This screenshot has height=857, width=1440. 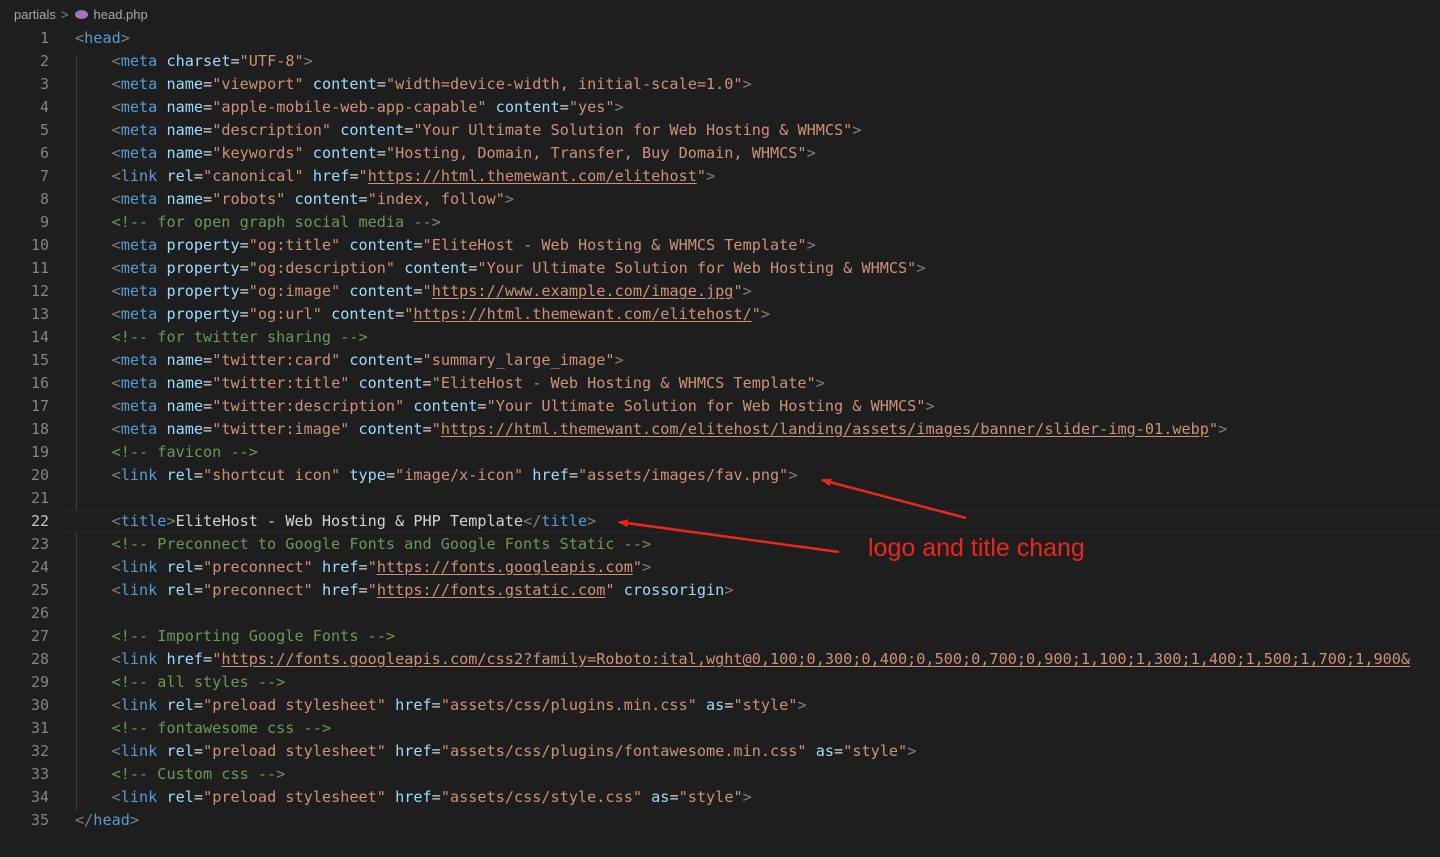 I want to click on line-number: 15, so click(x=39, y=360).